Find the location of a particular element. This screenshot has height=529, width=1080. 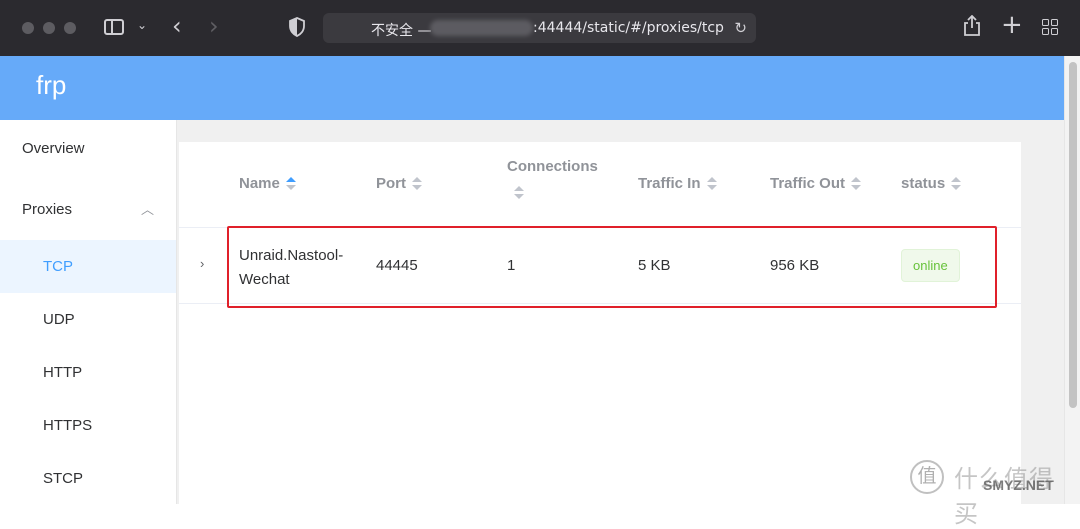

column-header-port: Port is located at coordinates (399, 183).